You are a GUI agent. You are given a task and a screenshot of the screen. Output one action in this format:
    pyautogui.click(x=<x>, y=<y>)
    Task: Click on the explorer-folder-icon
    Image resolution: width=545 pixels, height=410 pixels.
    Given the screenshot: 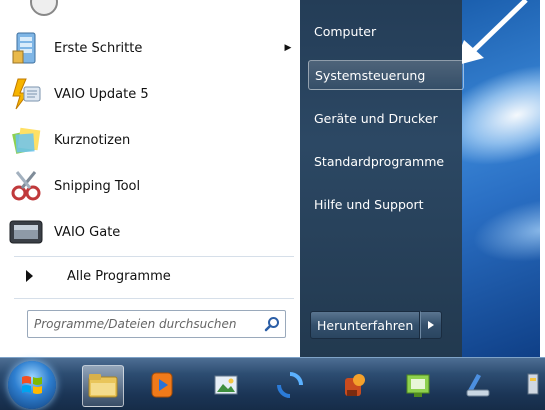 What is the action you would take?
    pyautogui.click(x=103, y=386)
    